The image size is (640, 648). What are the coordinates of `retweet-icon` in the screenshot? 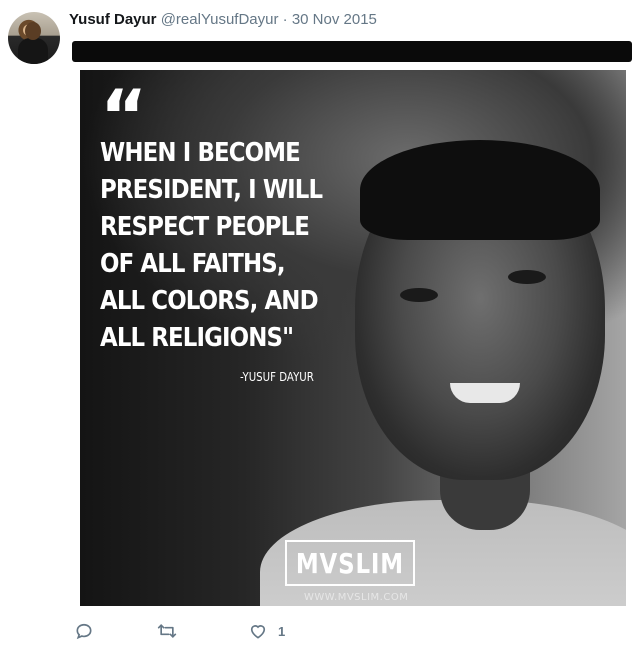 It's located at (167, 631).